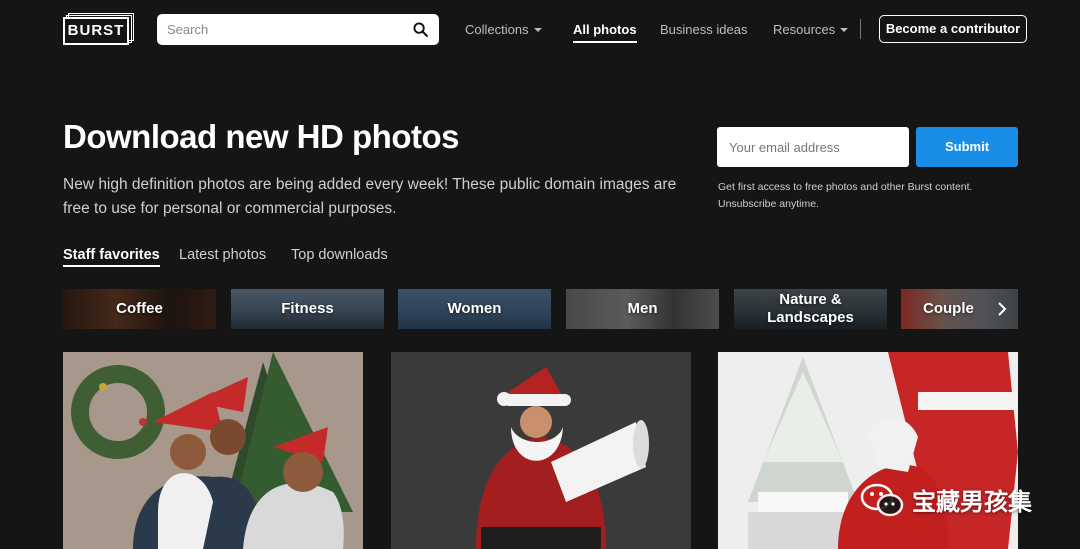  I want to click on photo-santa-scroll-image, so click(541, 450).